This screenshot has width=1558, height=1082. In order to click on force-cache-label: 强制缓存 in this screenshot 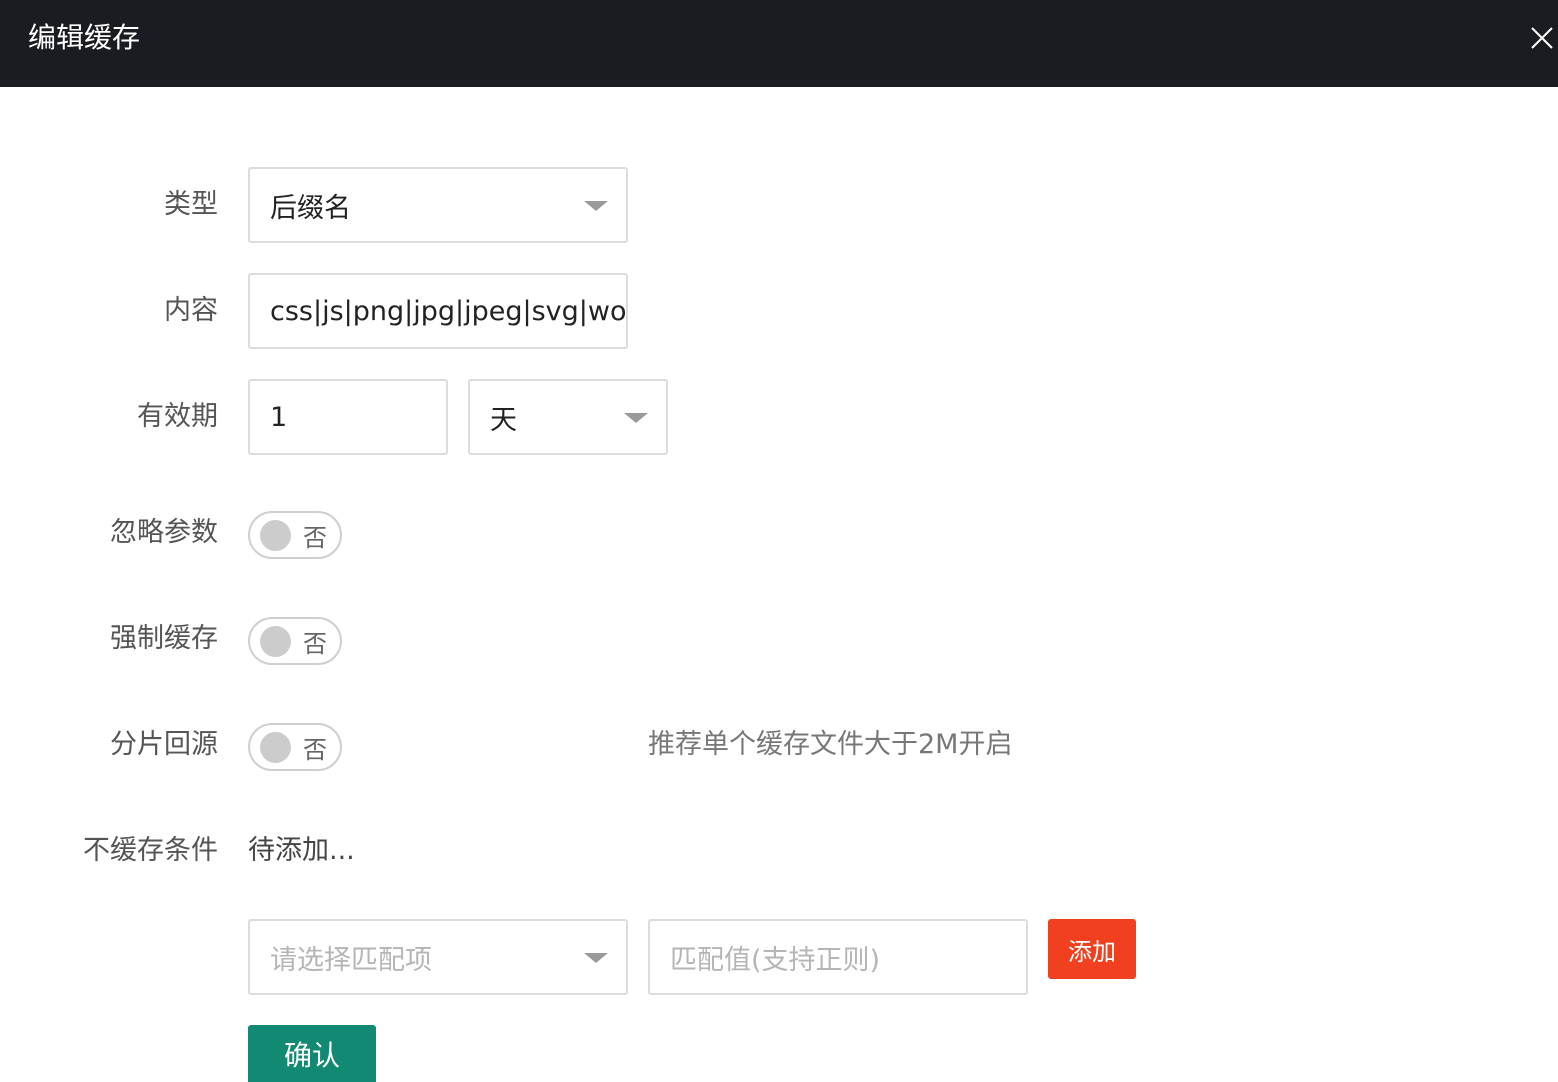, I will do `click(164, 638)`.